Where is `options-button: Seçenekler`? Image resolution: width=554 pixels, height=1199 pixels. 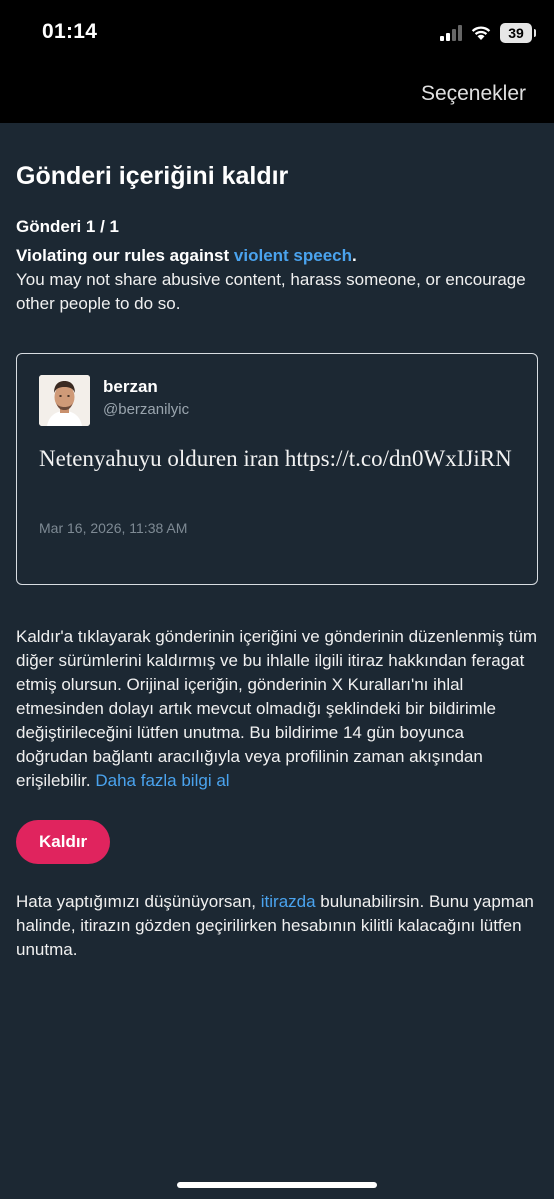 options-button: Seçenekler is located at coordinates (473, 94).